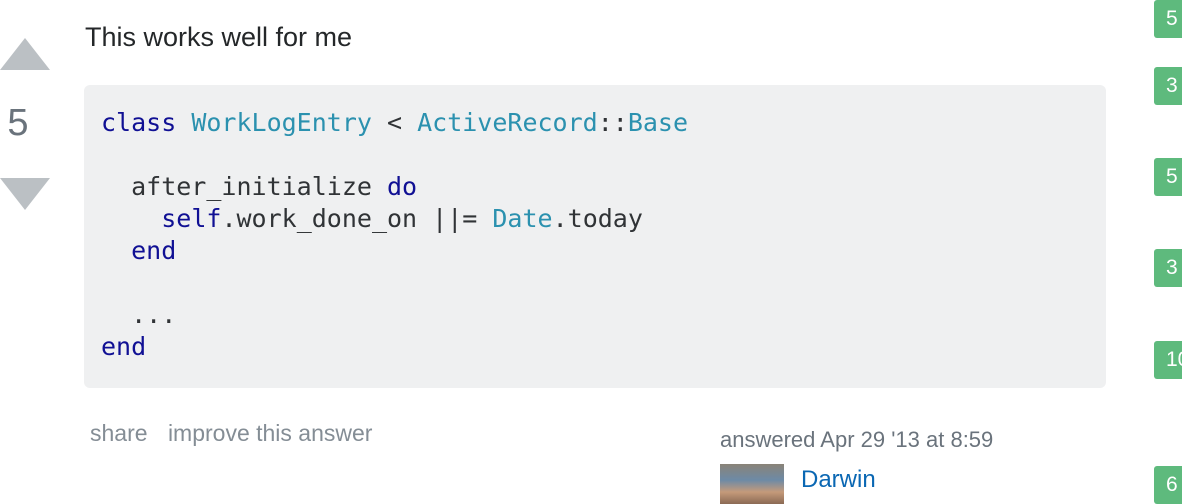 This screenshot has width=1182, height=504. I want to click on upvote-arrow-icon, so click(25, 54).